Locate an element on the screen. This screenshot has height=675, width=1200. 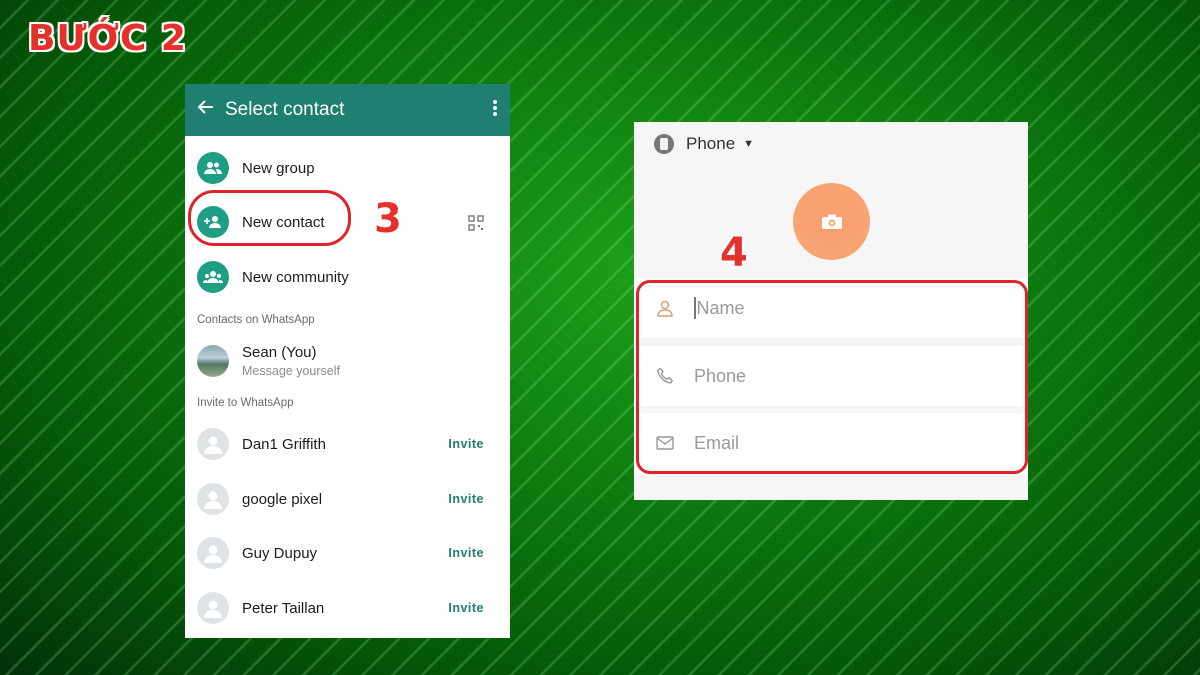
list-item: Guy Dupuy Invite is located at coordinates (347, 553).